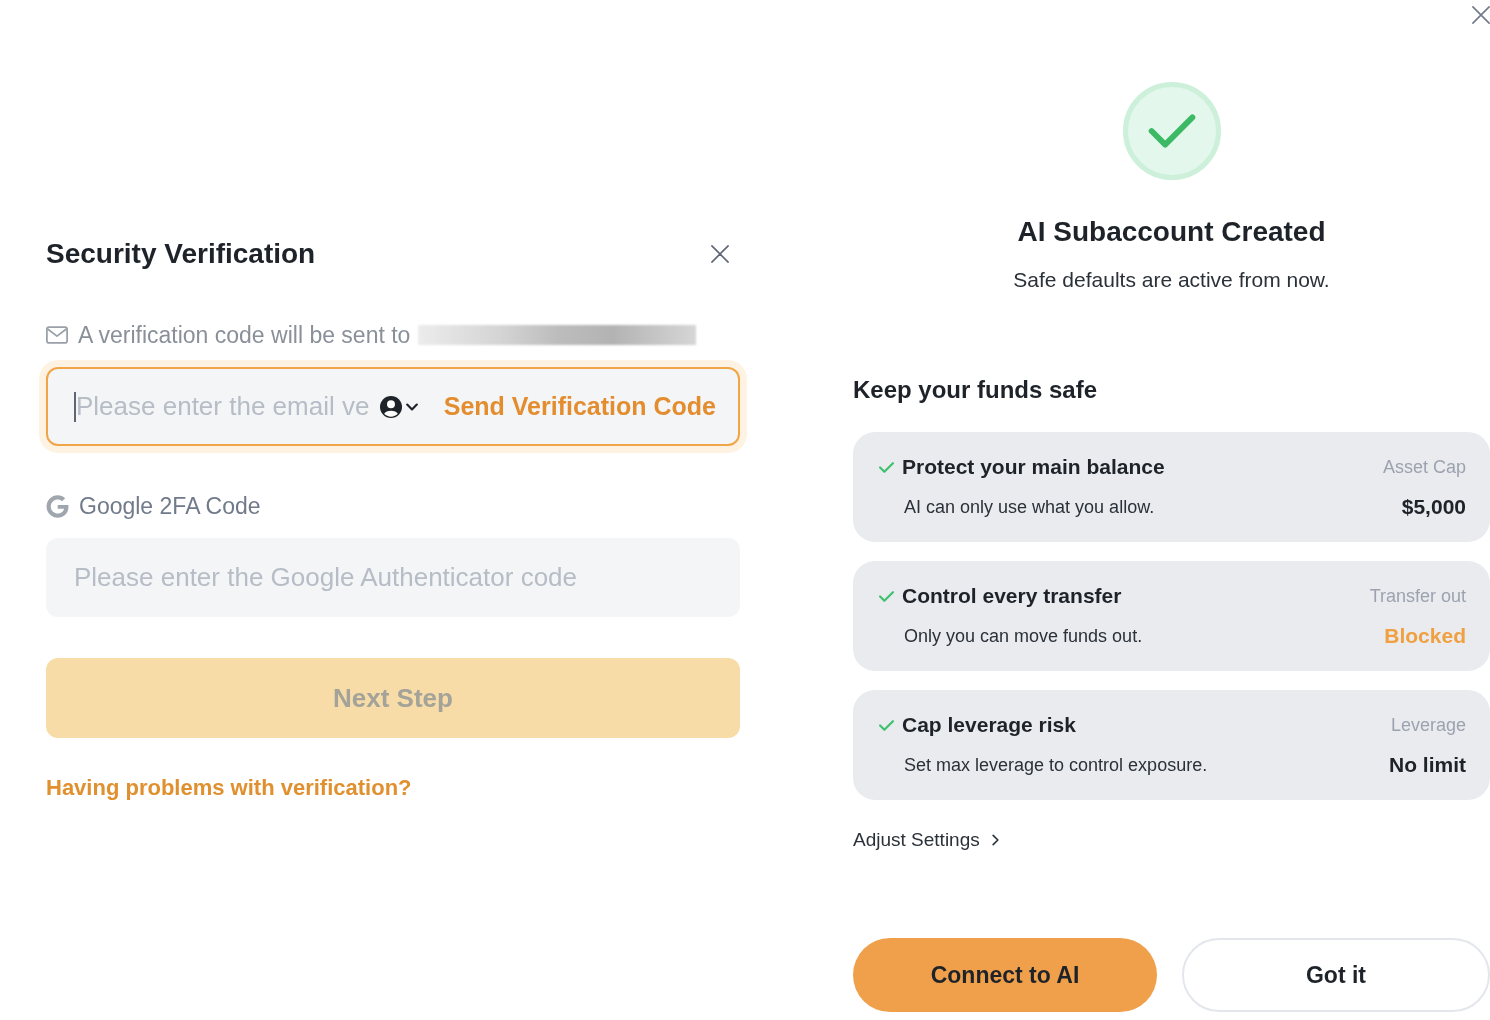 The width and height of the screenshot is (1490, 1020). I want to click on mail-icon, so click(57, 335).